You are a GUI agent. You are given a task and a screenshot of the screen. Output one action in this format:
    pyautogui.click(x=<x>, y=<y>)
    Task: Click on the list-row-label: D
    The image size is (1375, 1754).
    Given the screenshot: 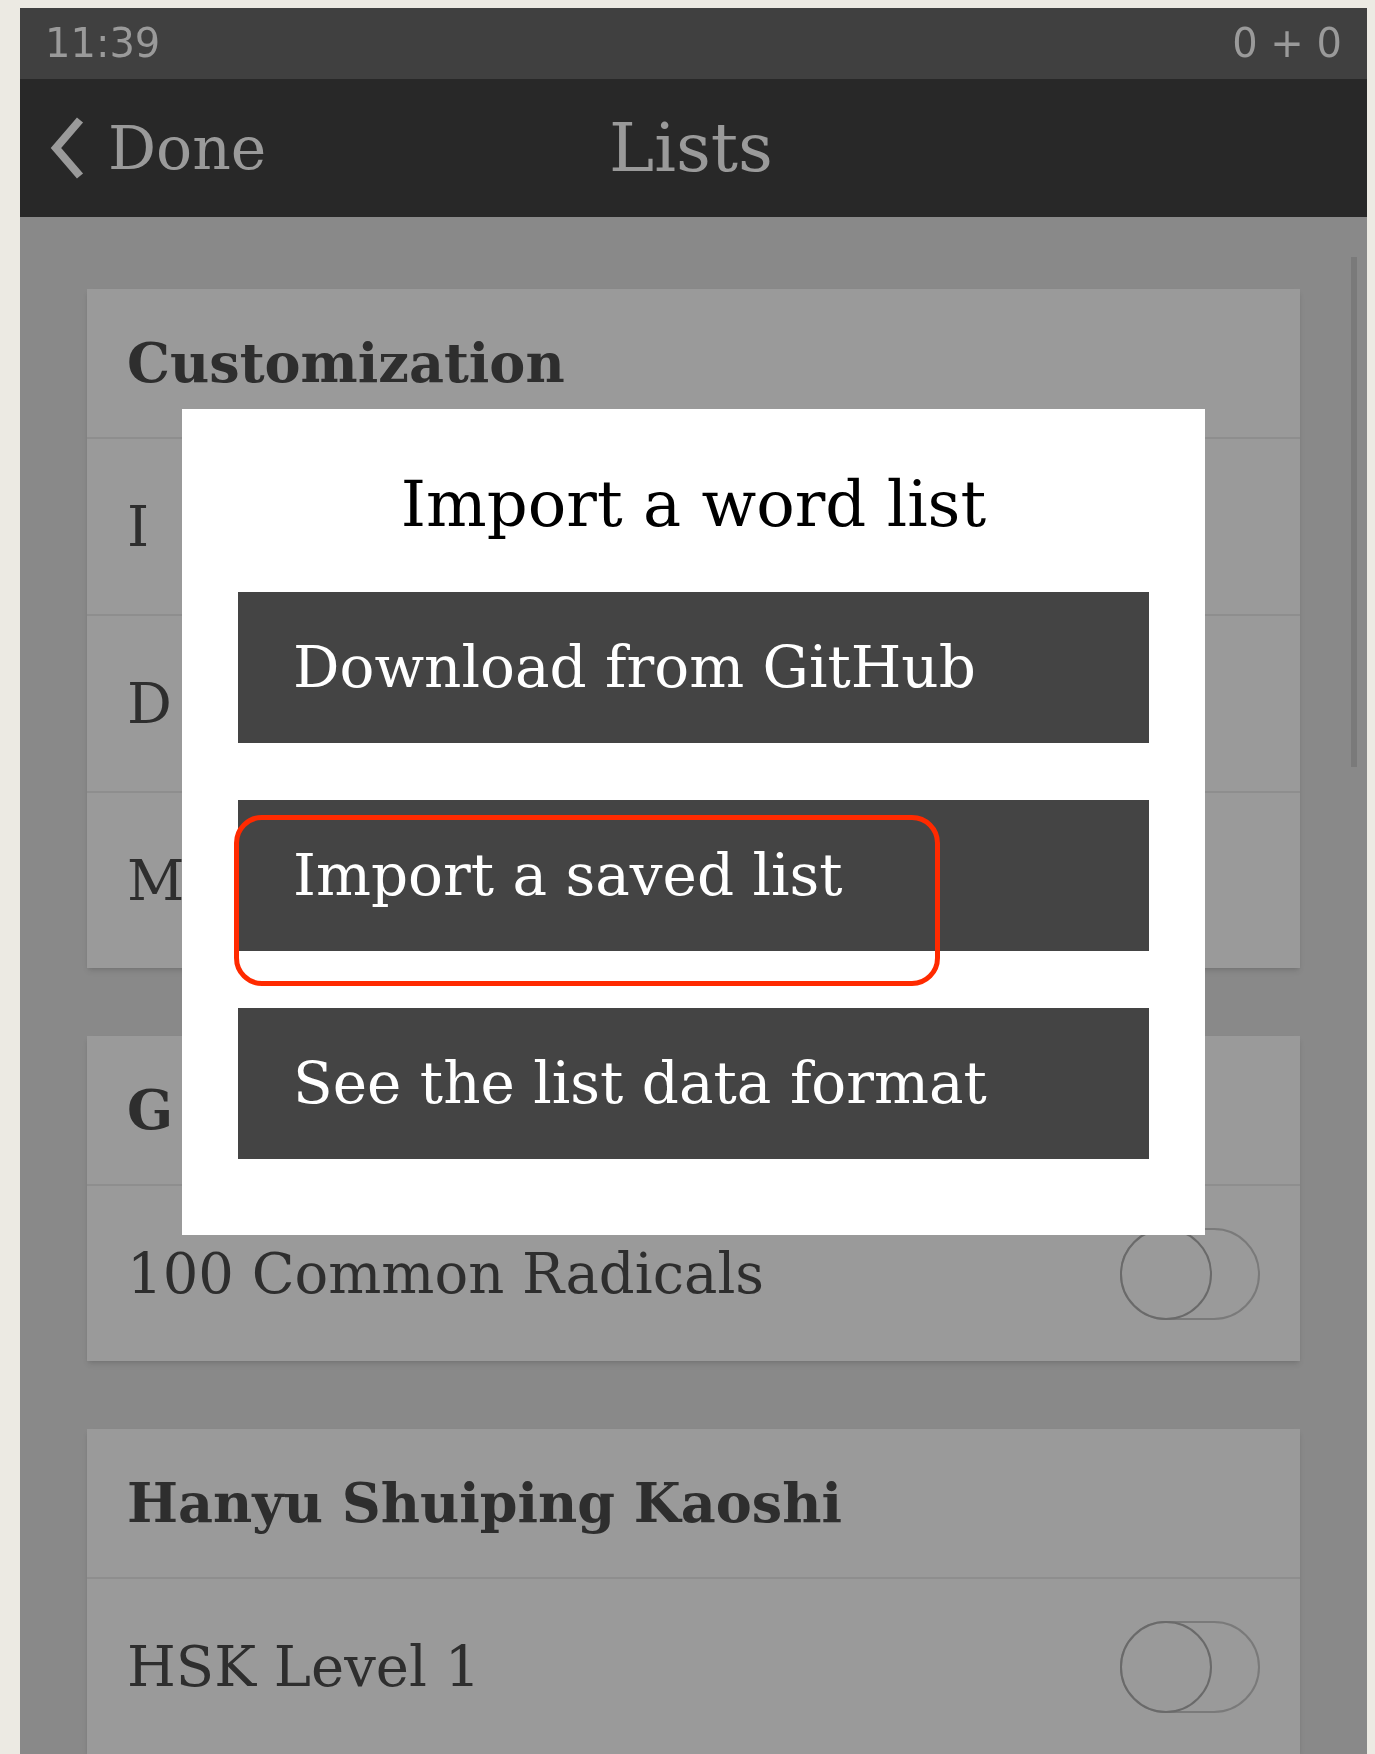 What is the action you would take?
    pyautogui.click(x=149, y=703)
    